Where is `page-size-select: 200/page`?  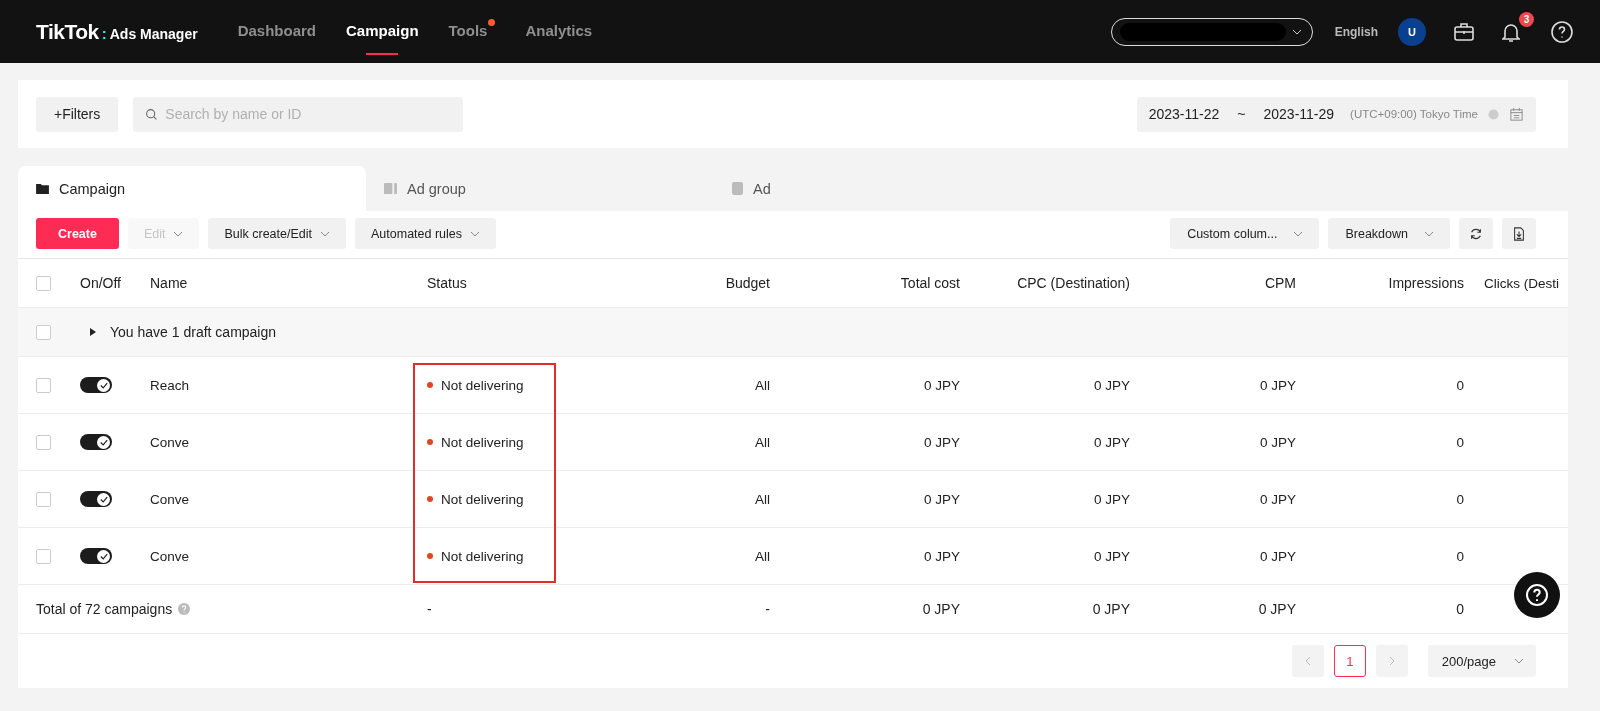 page-size-select: 200/page is located at coordinates (1481, 661).